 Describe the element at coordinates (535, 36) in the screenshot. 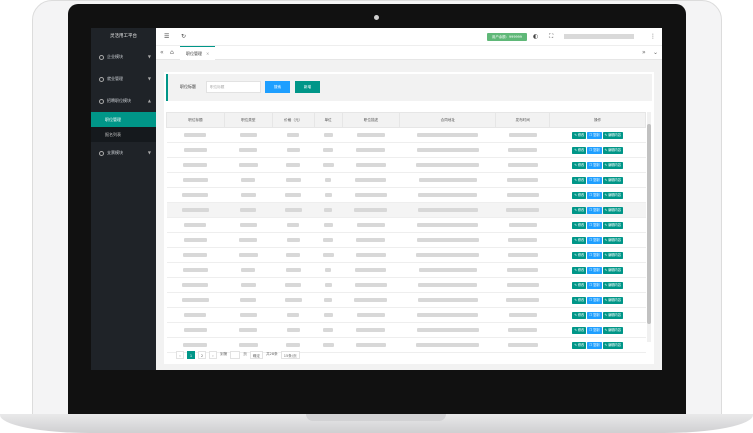

I see `theme-icon: ◐` at that location.